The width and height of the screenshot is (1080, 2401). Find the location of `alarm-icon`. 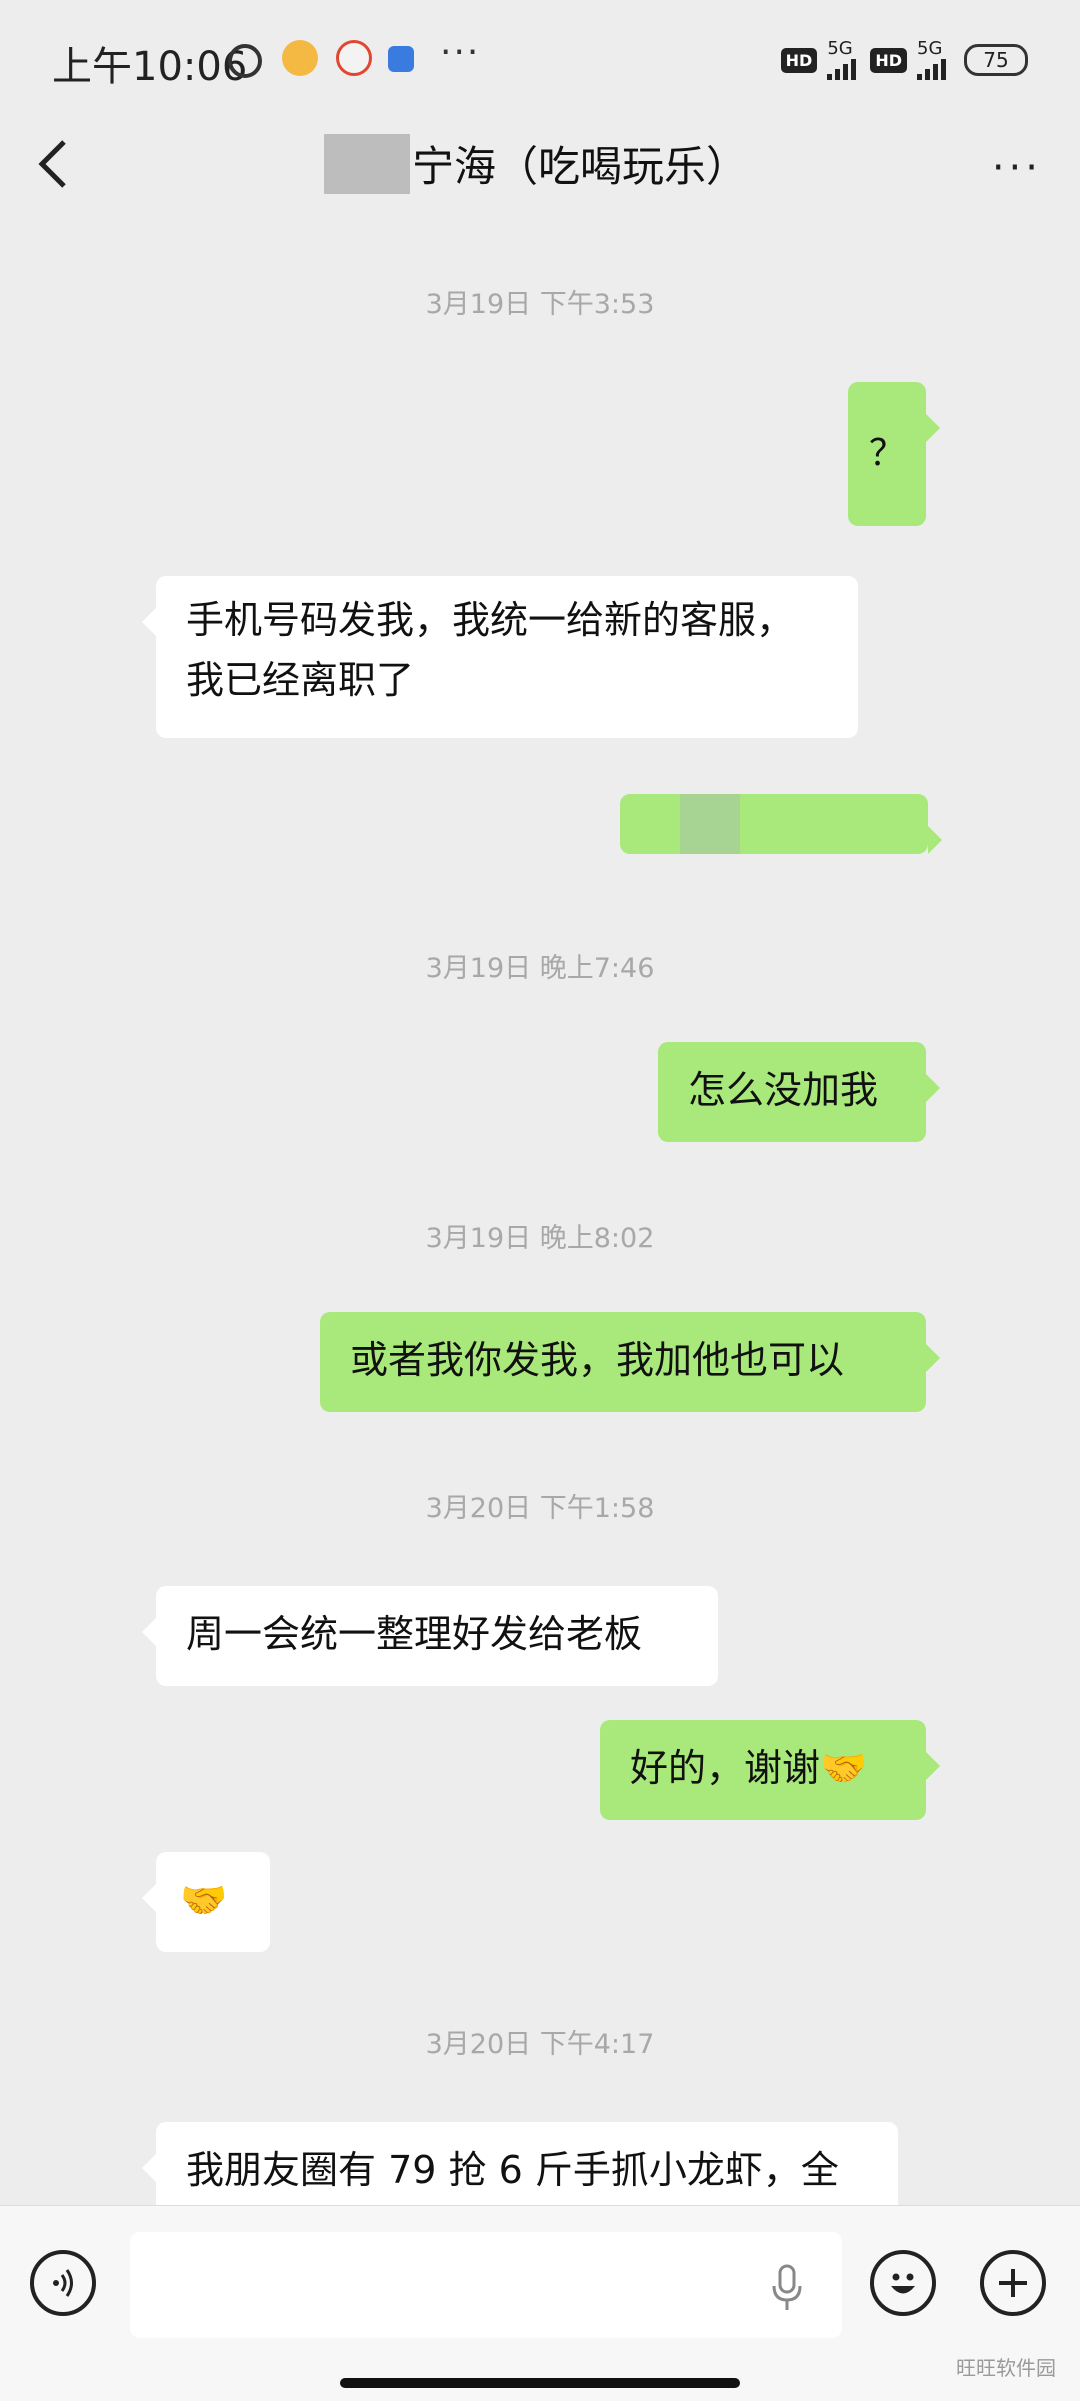

alarm-icon is located at coordinates (245, 61).